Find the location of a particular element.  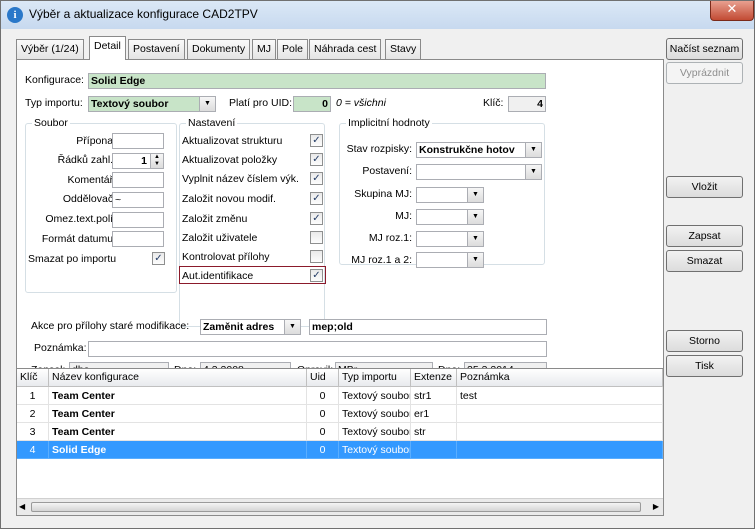

implicitni-title: Implicitní hodnoty is located at coordinates (389, 123).